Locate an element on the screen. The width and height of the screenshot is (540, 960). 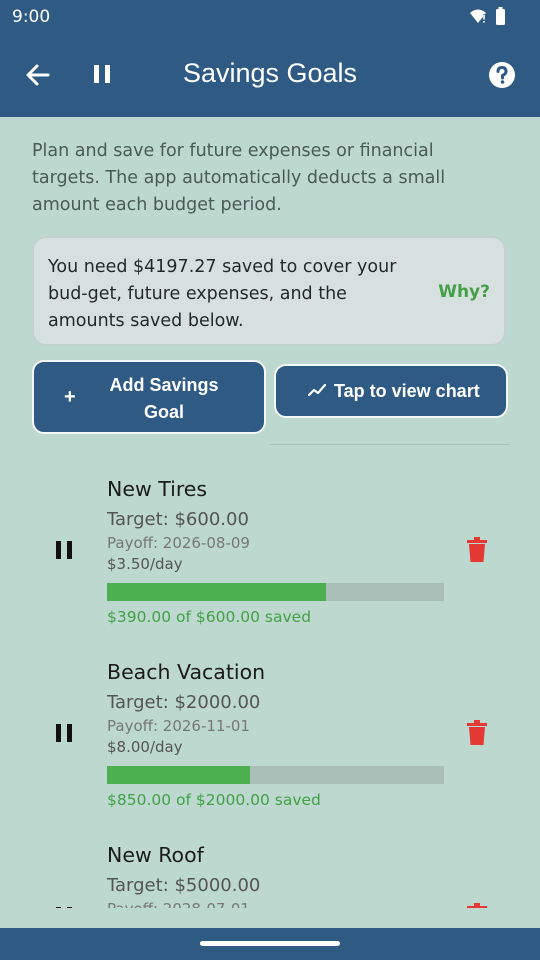
wifi-battery-icon is located at coordinates (487, 16).